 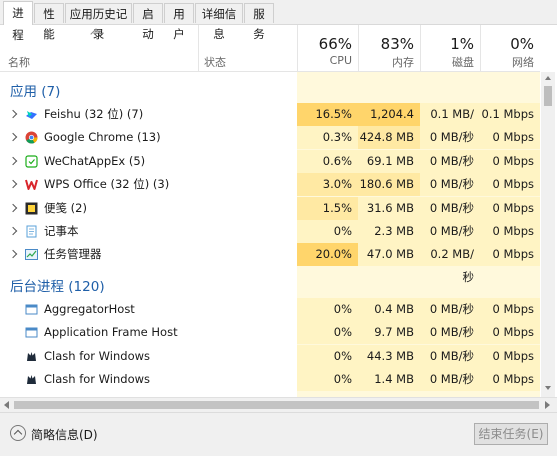 What do you see at coordinates (335, 44) in the screenshot?
I see `cpu-total-percent: 66%` at bounding box center [335, 44].